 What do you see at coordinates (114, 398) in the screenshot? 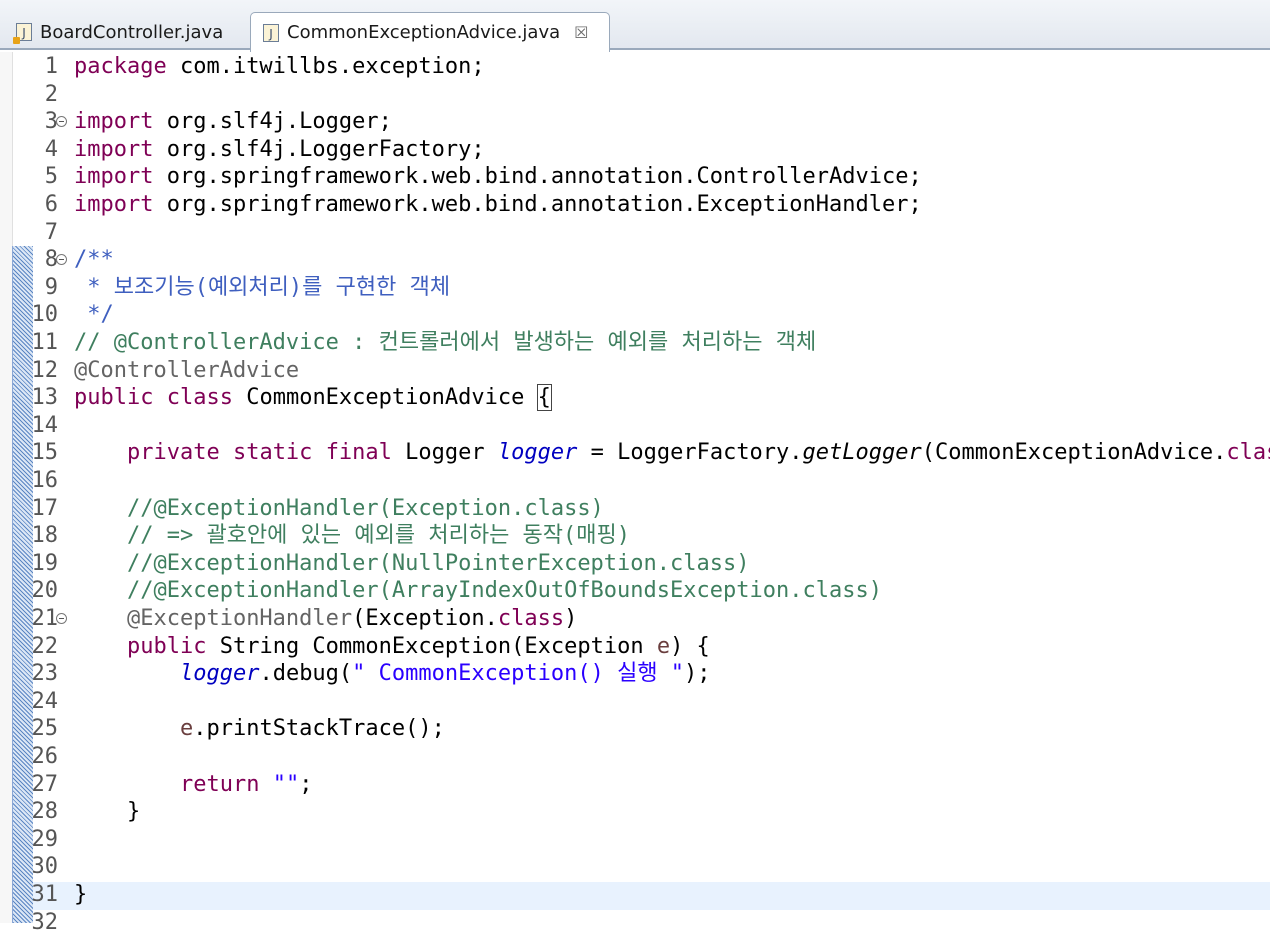
I see `code-token: public` at bounding box center [114, 398].